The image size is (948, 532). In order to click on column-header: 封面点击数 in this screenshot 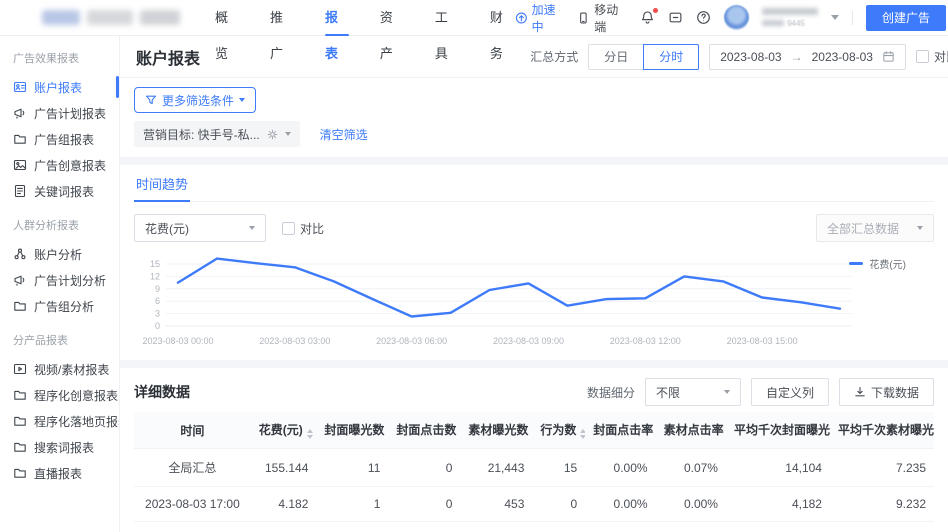, I will do `click(424, 430)`.